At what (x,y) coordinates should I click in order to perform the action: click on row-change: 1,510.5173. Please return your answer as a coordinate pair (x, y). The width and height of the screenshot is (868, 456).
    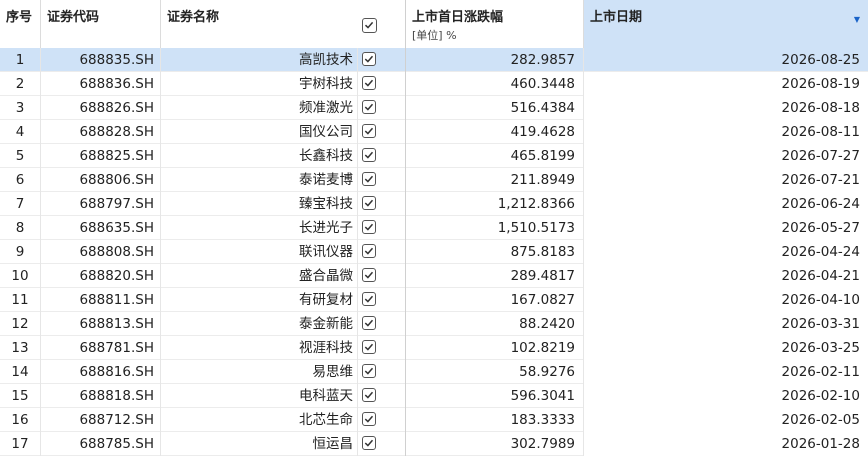
    Looking at the image, I should click on (495, 228).